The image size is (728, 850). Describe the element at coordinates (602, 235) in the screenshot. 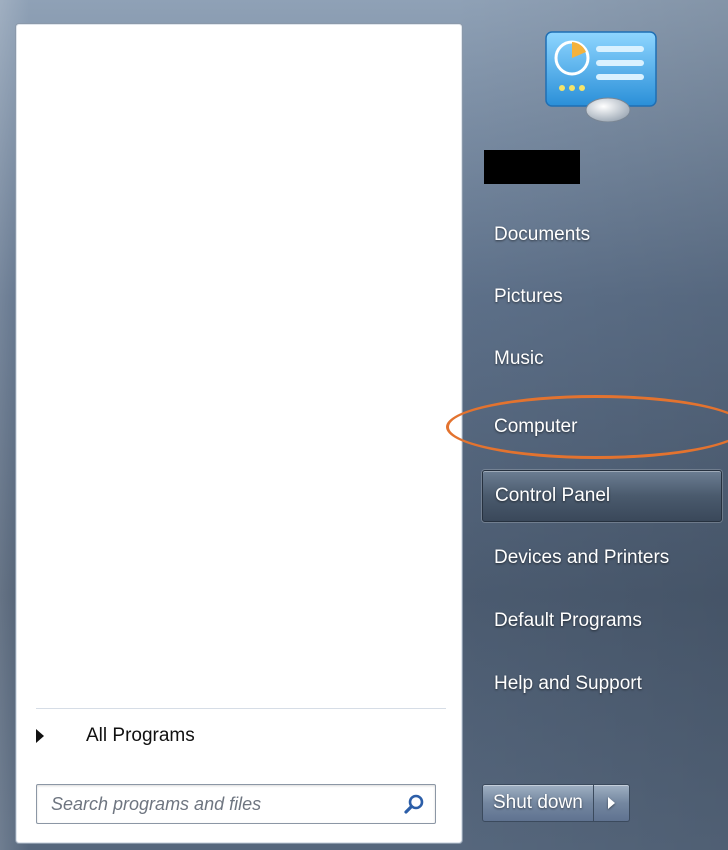

I see `documents-item: Documents` at that location.